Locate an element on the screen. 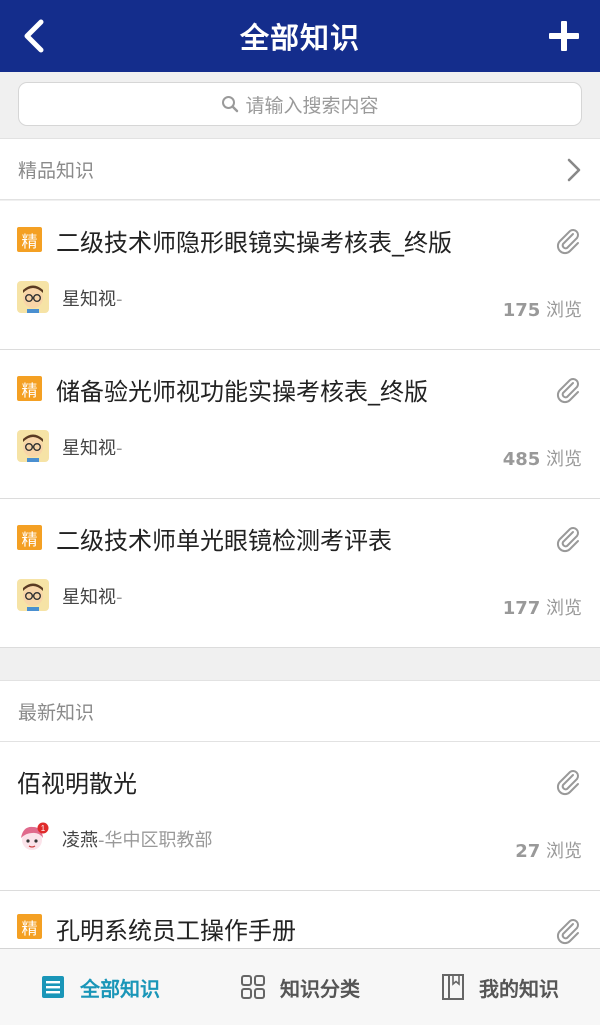 The width and height of the screenshot is (600, 1025). tab-all-knowledge: 全部知识 is located at coordinates (100, 987).